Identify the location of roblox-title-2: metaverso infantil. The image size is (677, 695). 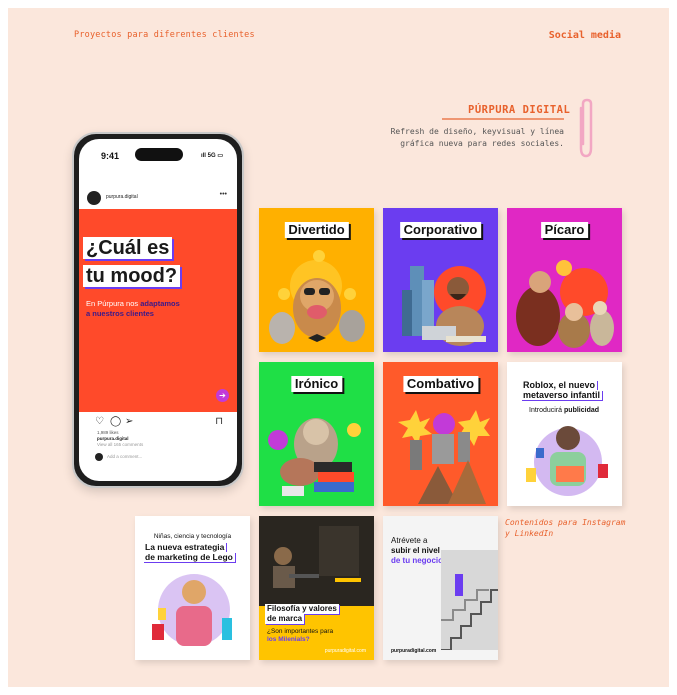
(562, 395).